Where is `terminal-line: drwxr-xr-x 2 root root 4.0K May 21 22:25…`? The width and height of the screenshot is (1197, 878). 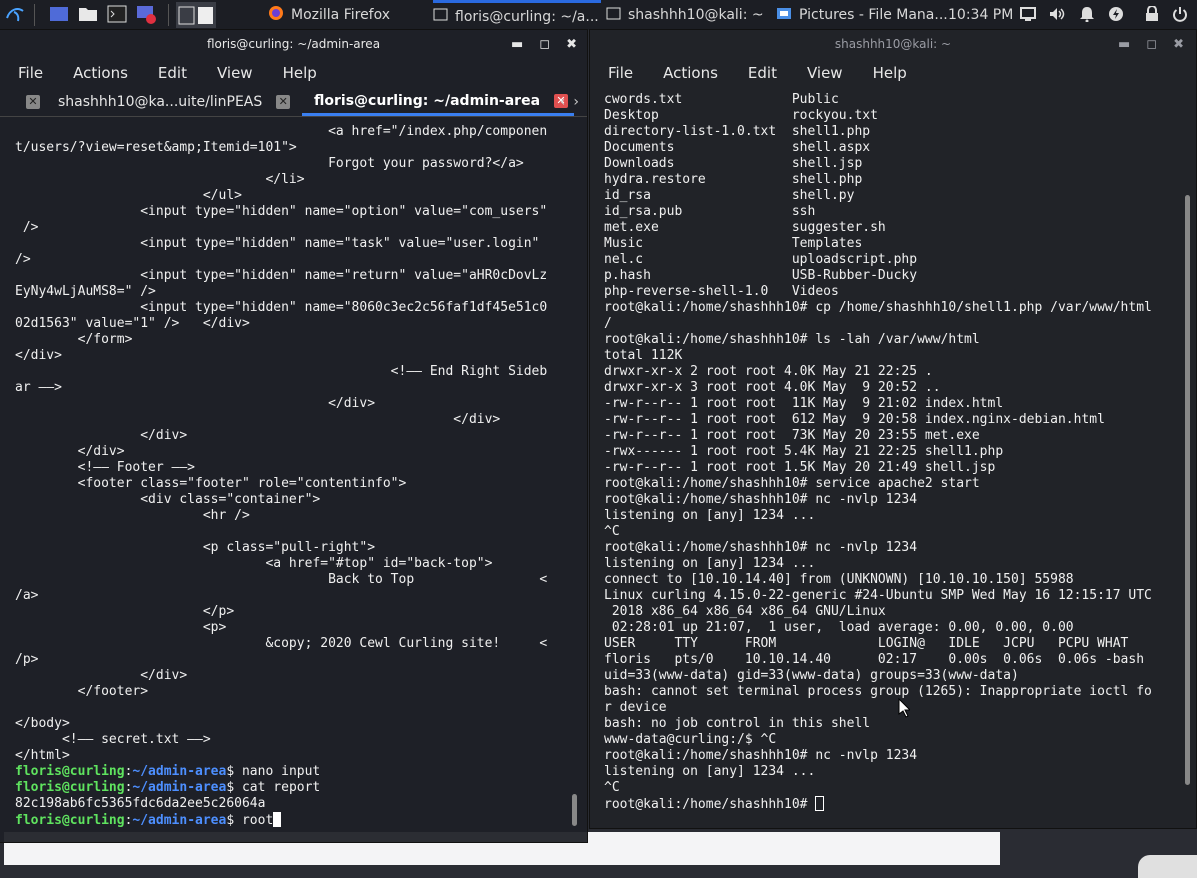 terminal-line: drwxr-xr-x 2 root root 4.0K May 21 22:25… is located at coordinates (768, 371).